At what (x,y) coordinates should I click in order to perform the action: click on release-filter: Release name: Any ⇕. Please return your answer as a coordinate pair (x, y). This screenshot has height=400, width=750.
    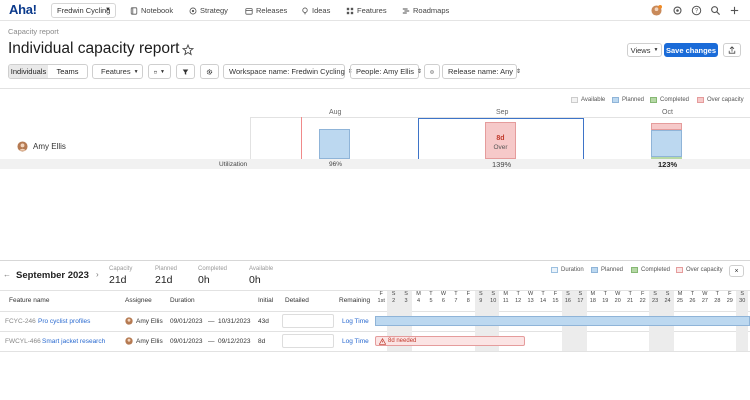
    Looking at the image, I should click on (481, 71).